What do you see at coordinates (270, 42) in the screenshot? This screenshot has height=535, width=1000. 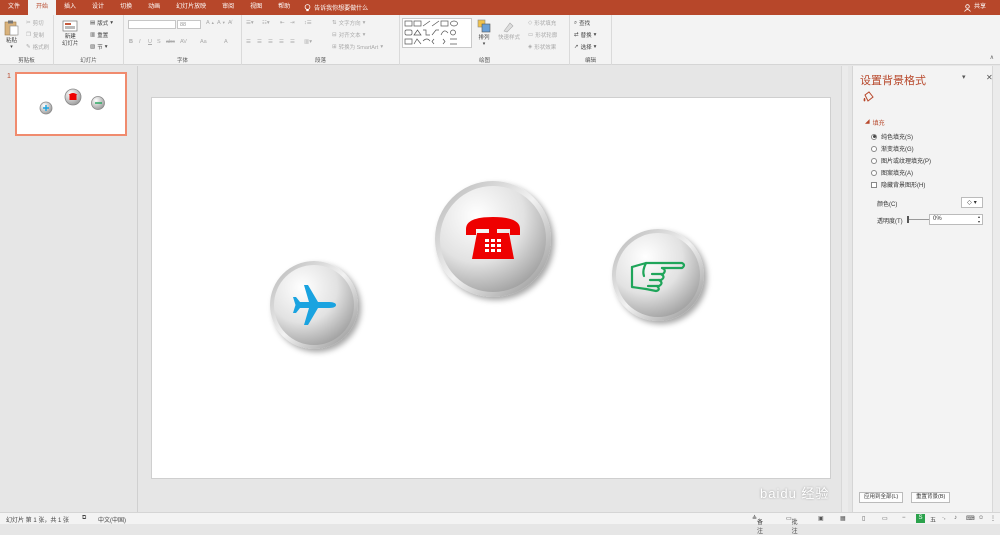 I see `align-right-button: ☰` at bounding box center [270, 42].